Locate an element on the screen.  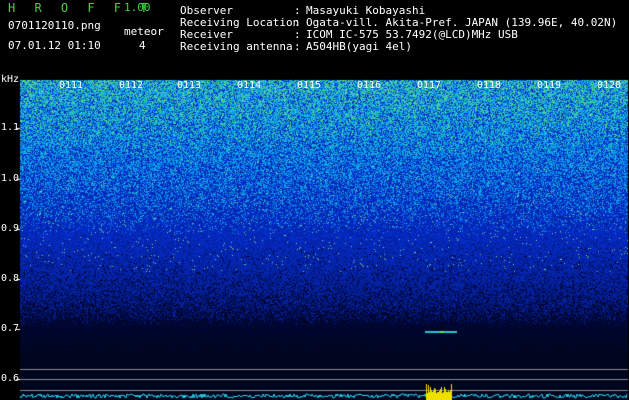
time-tick: 0117 is located at coordinates (429, 85).